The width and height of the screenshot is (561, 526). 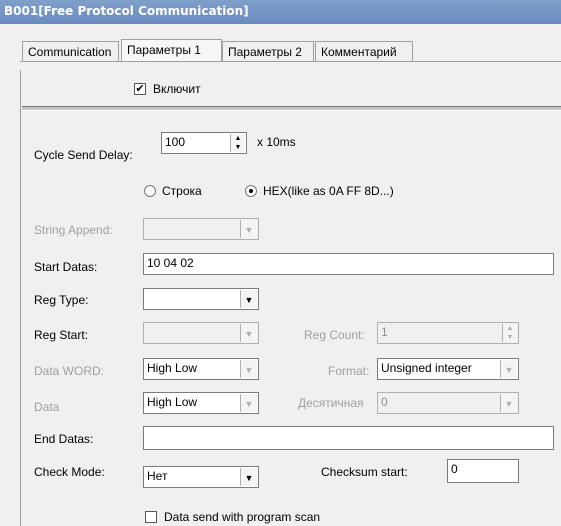 I want to click on data-word-value: High Low, so click(x=172, y=368).